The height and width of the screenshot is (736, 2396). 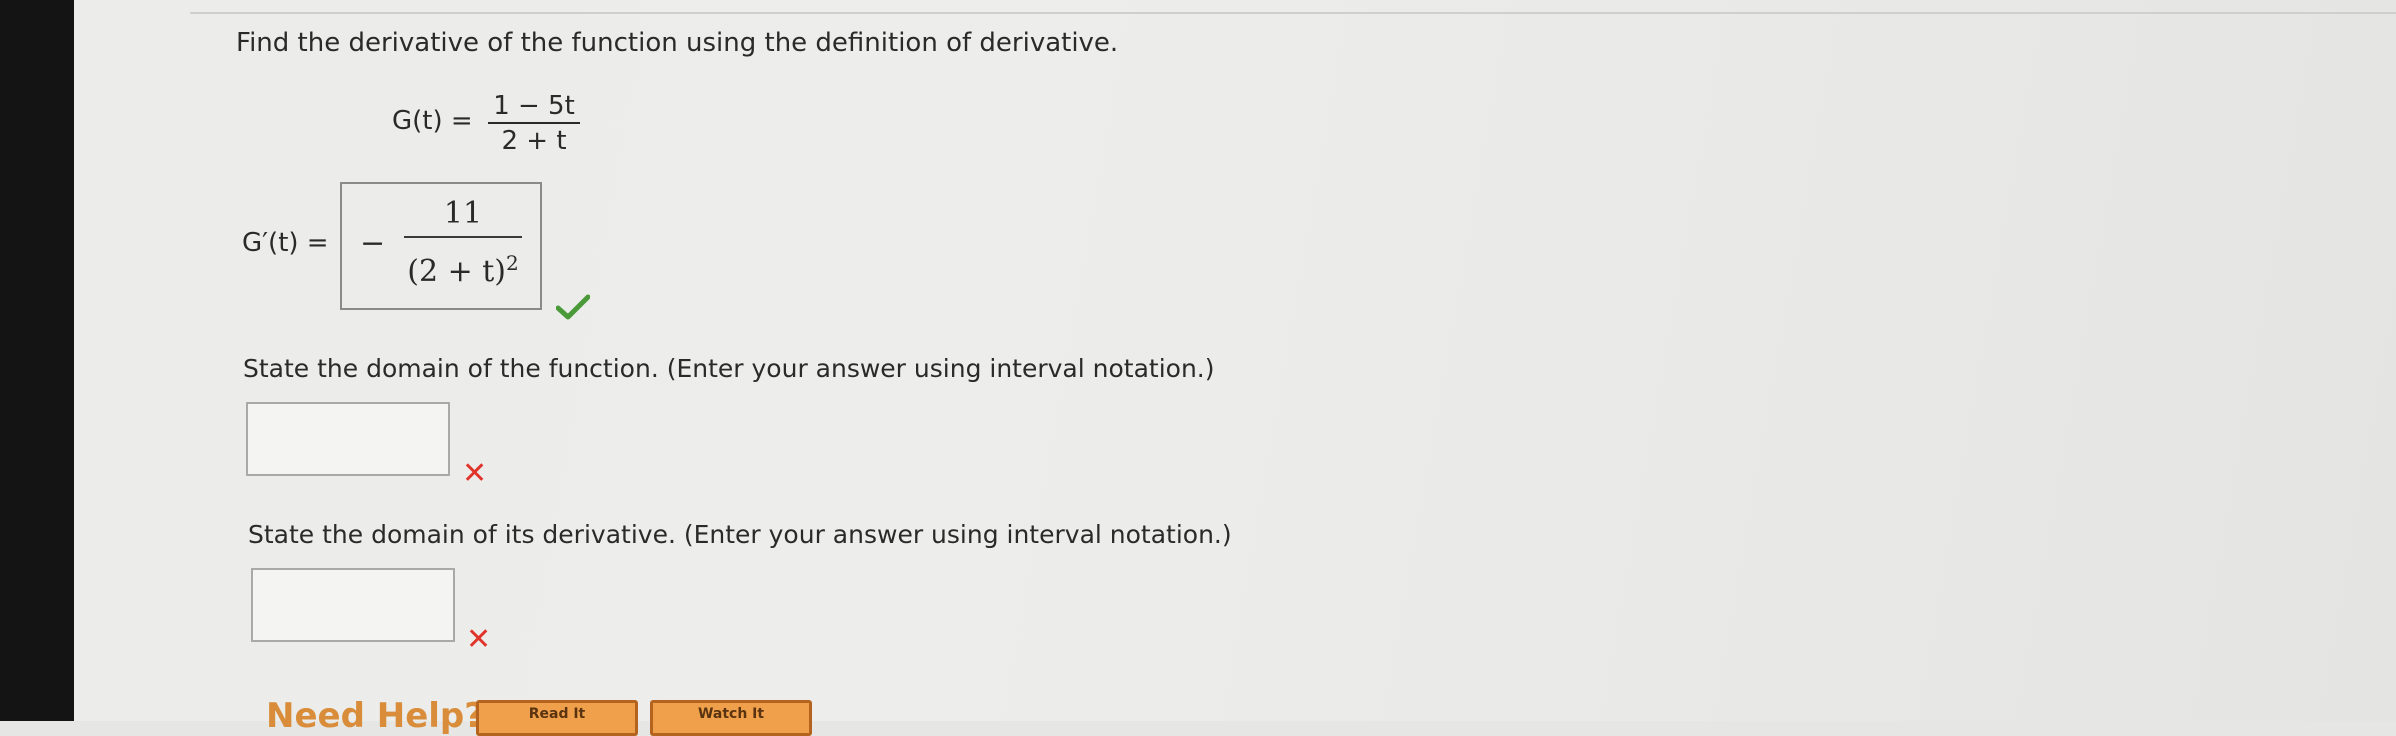 I want to click on need-help-label: Need Help?, so click(x=375, y=716).